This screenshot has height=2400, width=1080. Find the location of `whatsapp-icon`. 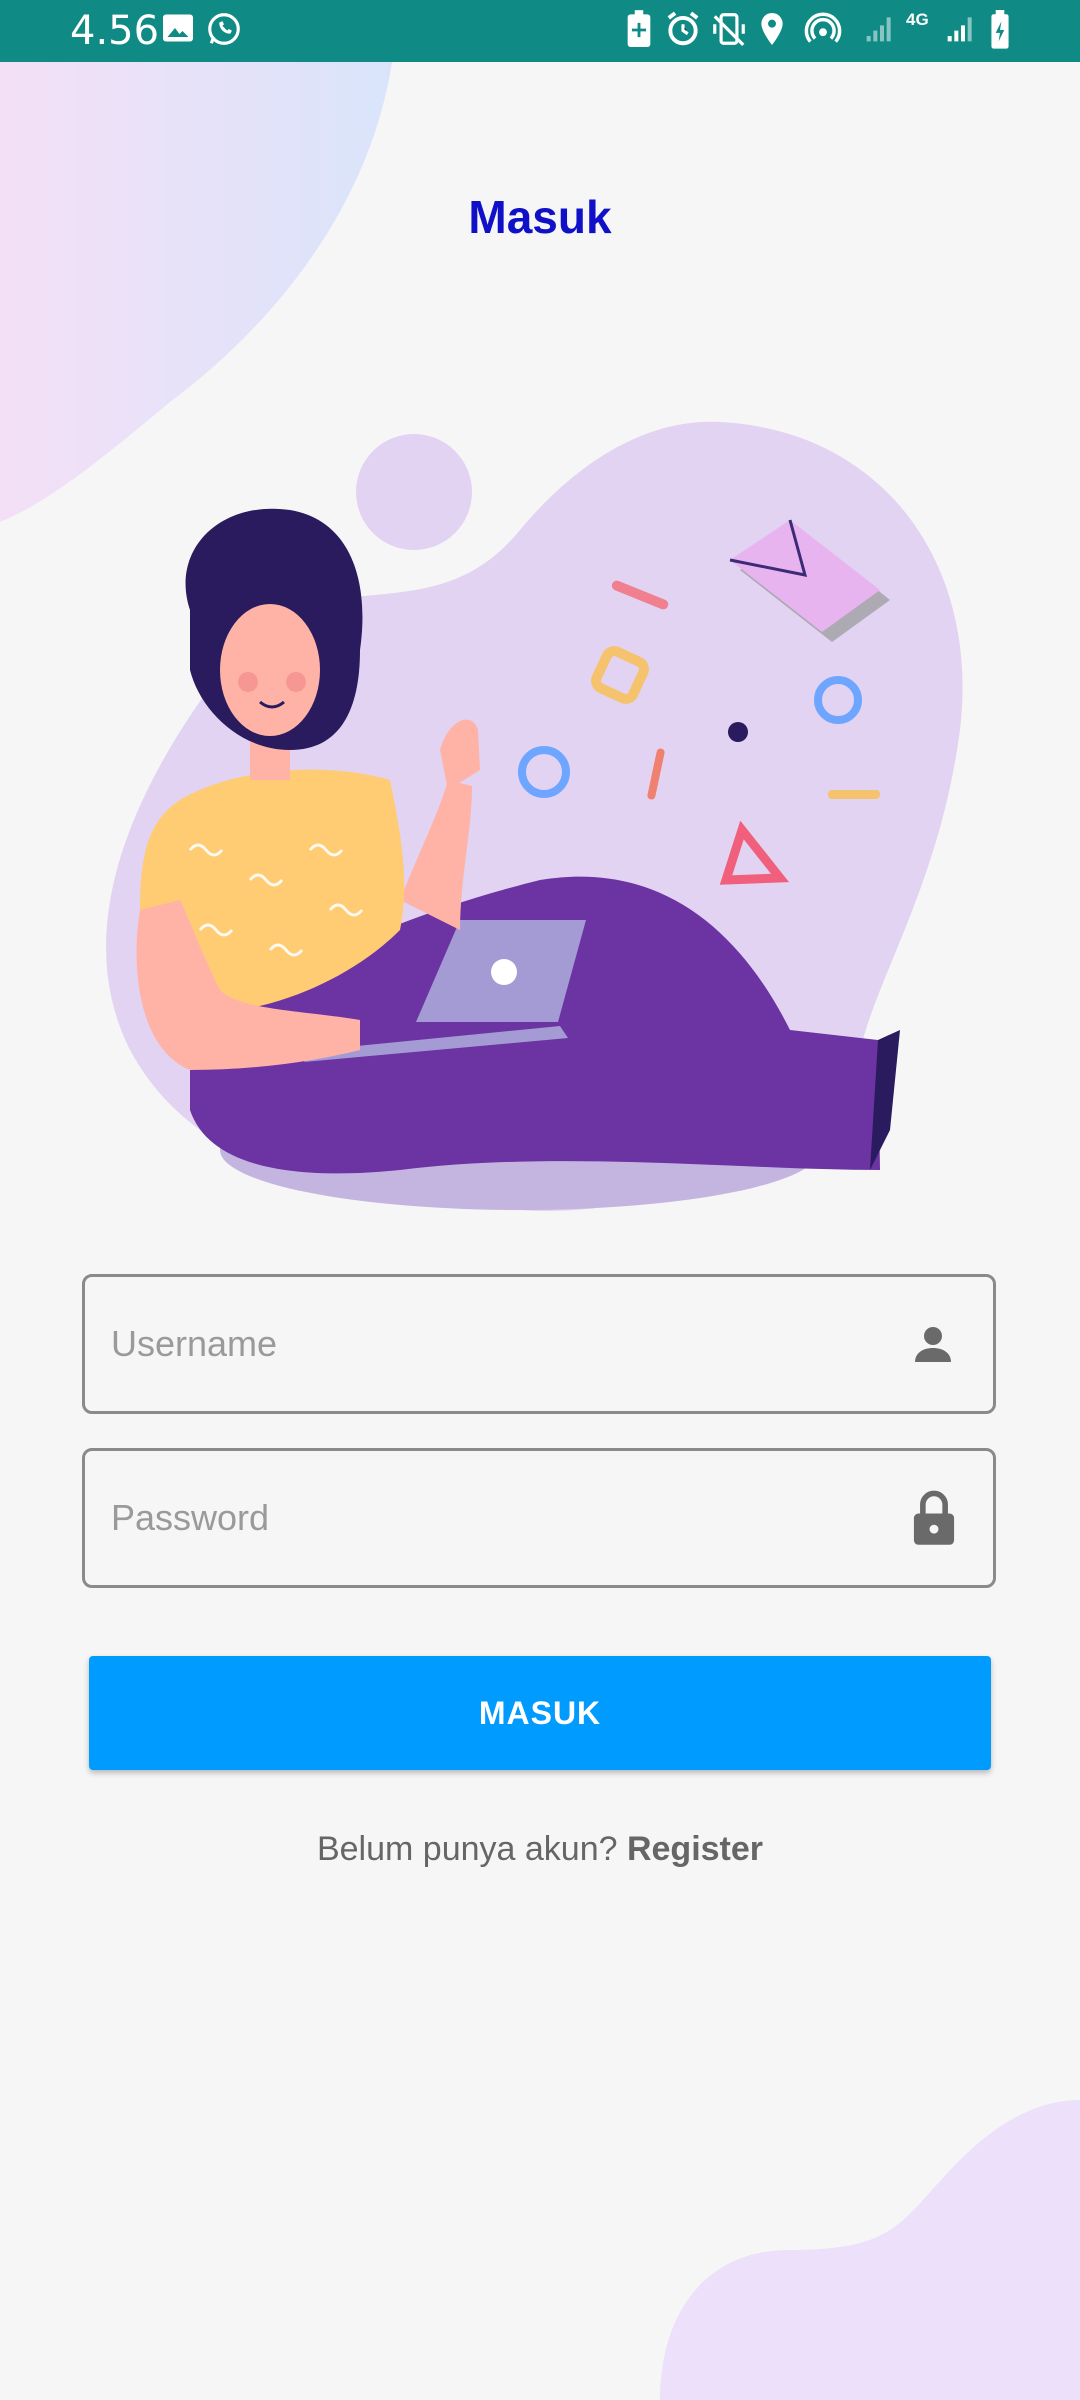

whatsapp-icon is located at coordinates (224, 29).